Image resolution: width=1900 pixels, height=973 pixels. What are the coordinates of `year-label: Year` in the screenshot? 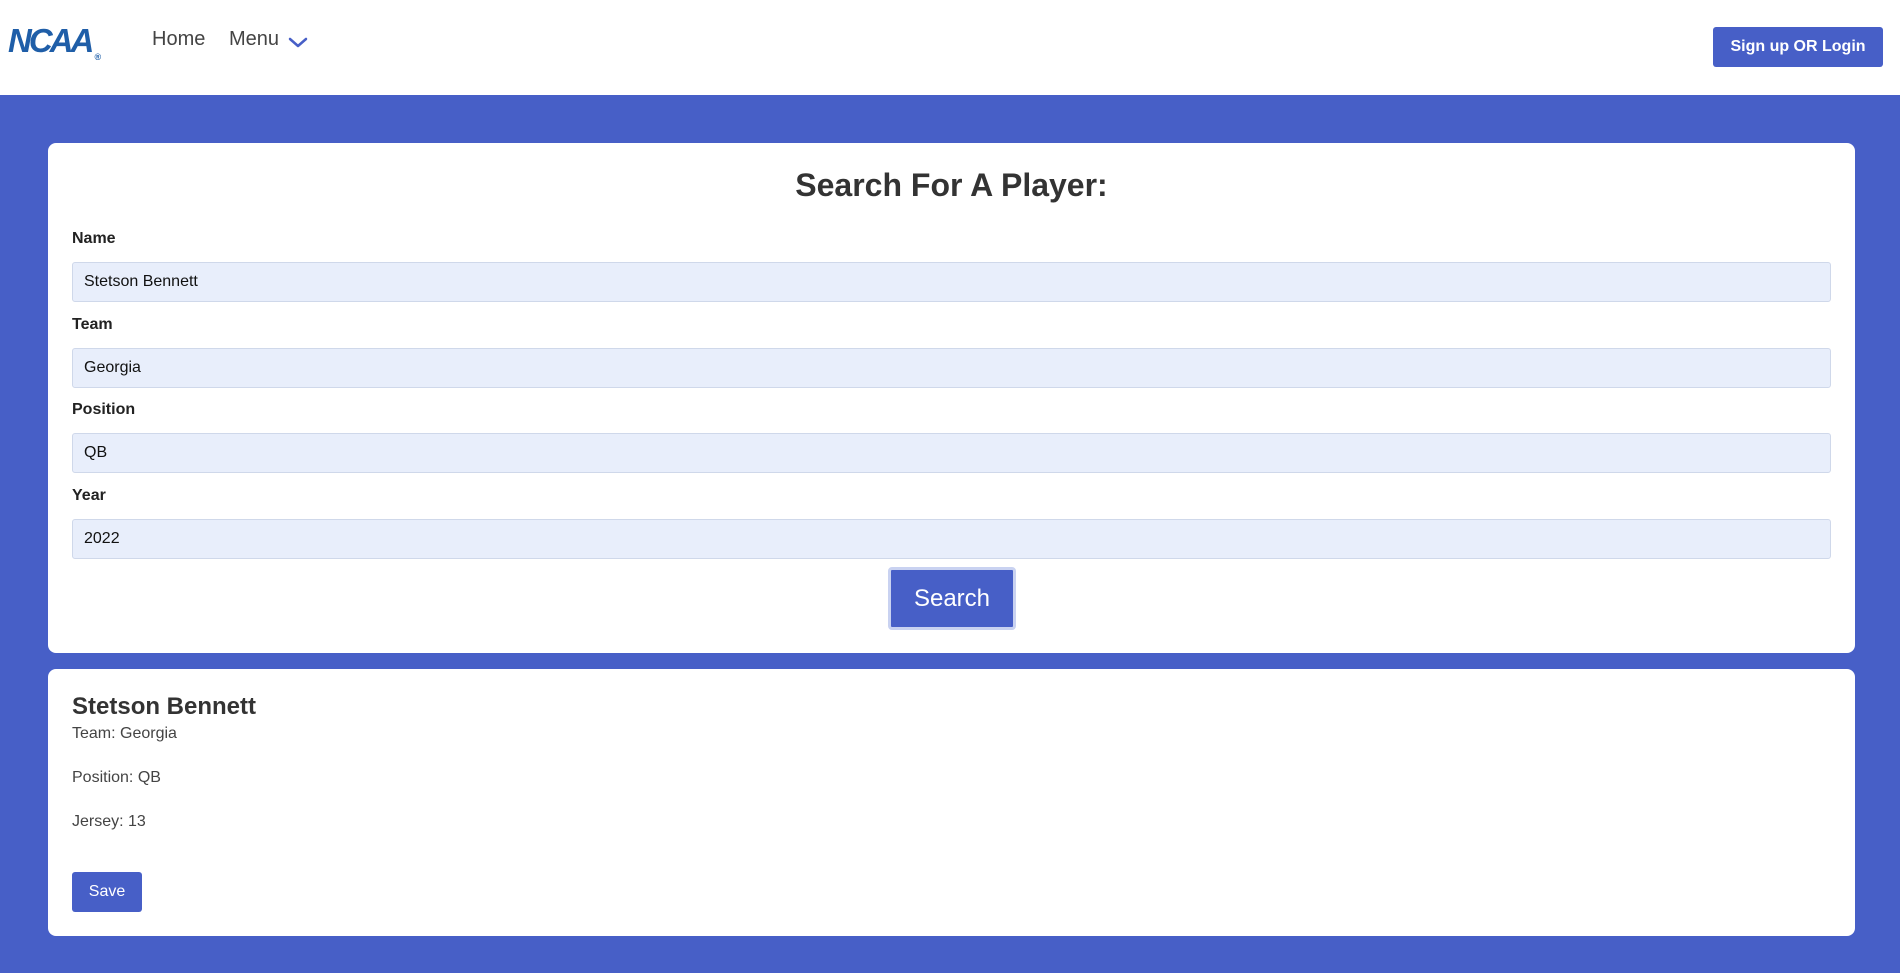 It's located at (89, 495).